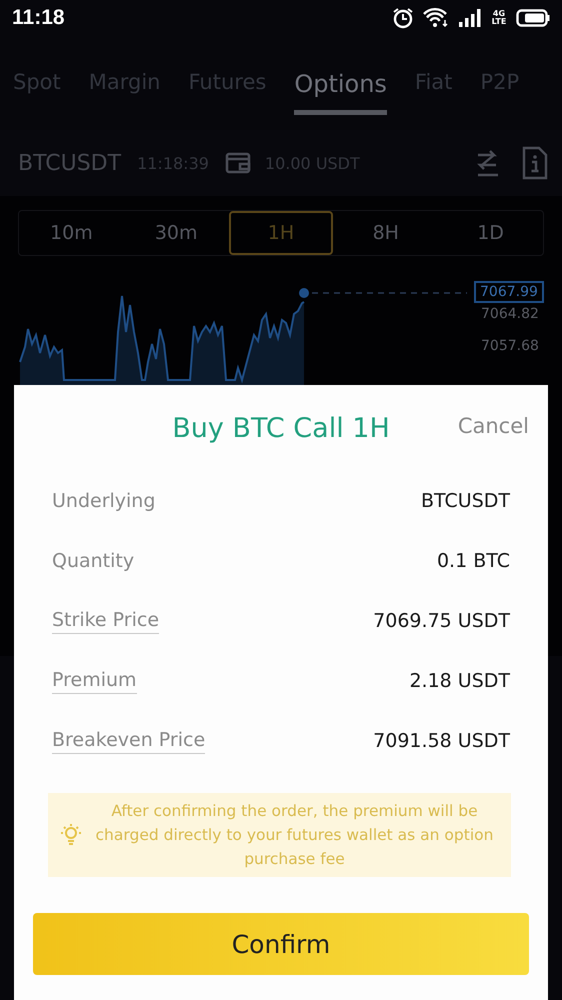  What do you see at coordinates (281, 233) in the screenshot?
I see `interval-tab: 1H` at bounding box center [281, 233].